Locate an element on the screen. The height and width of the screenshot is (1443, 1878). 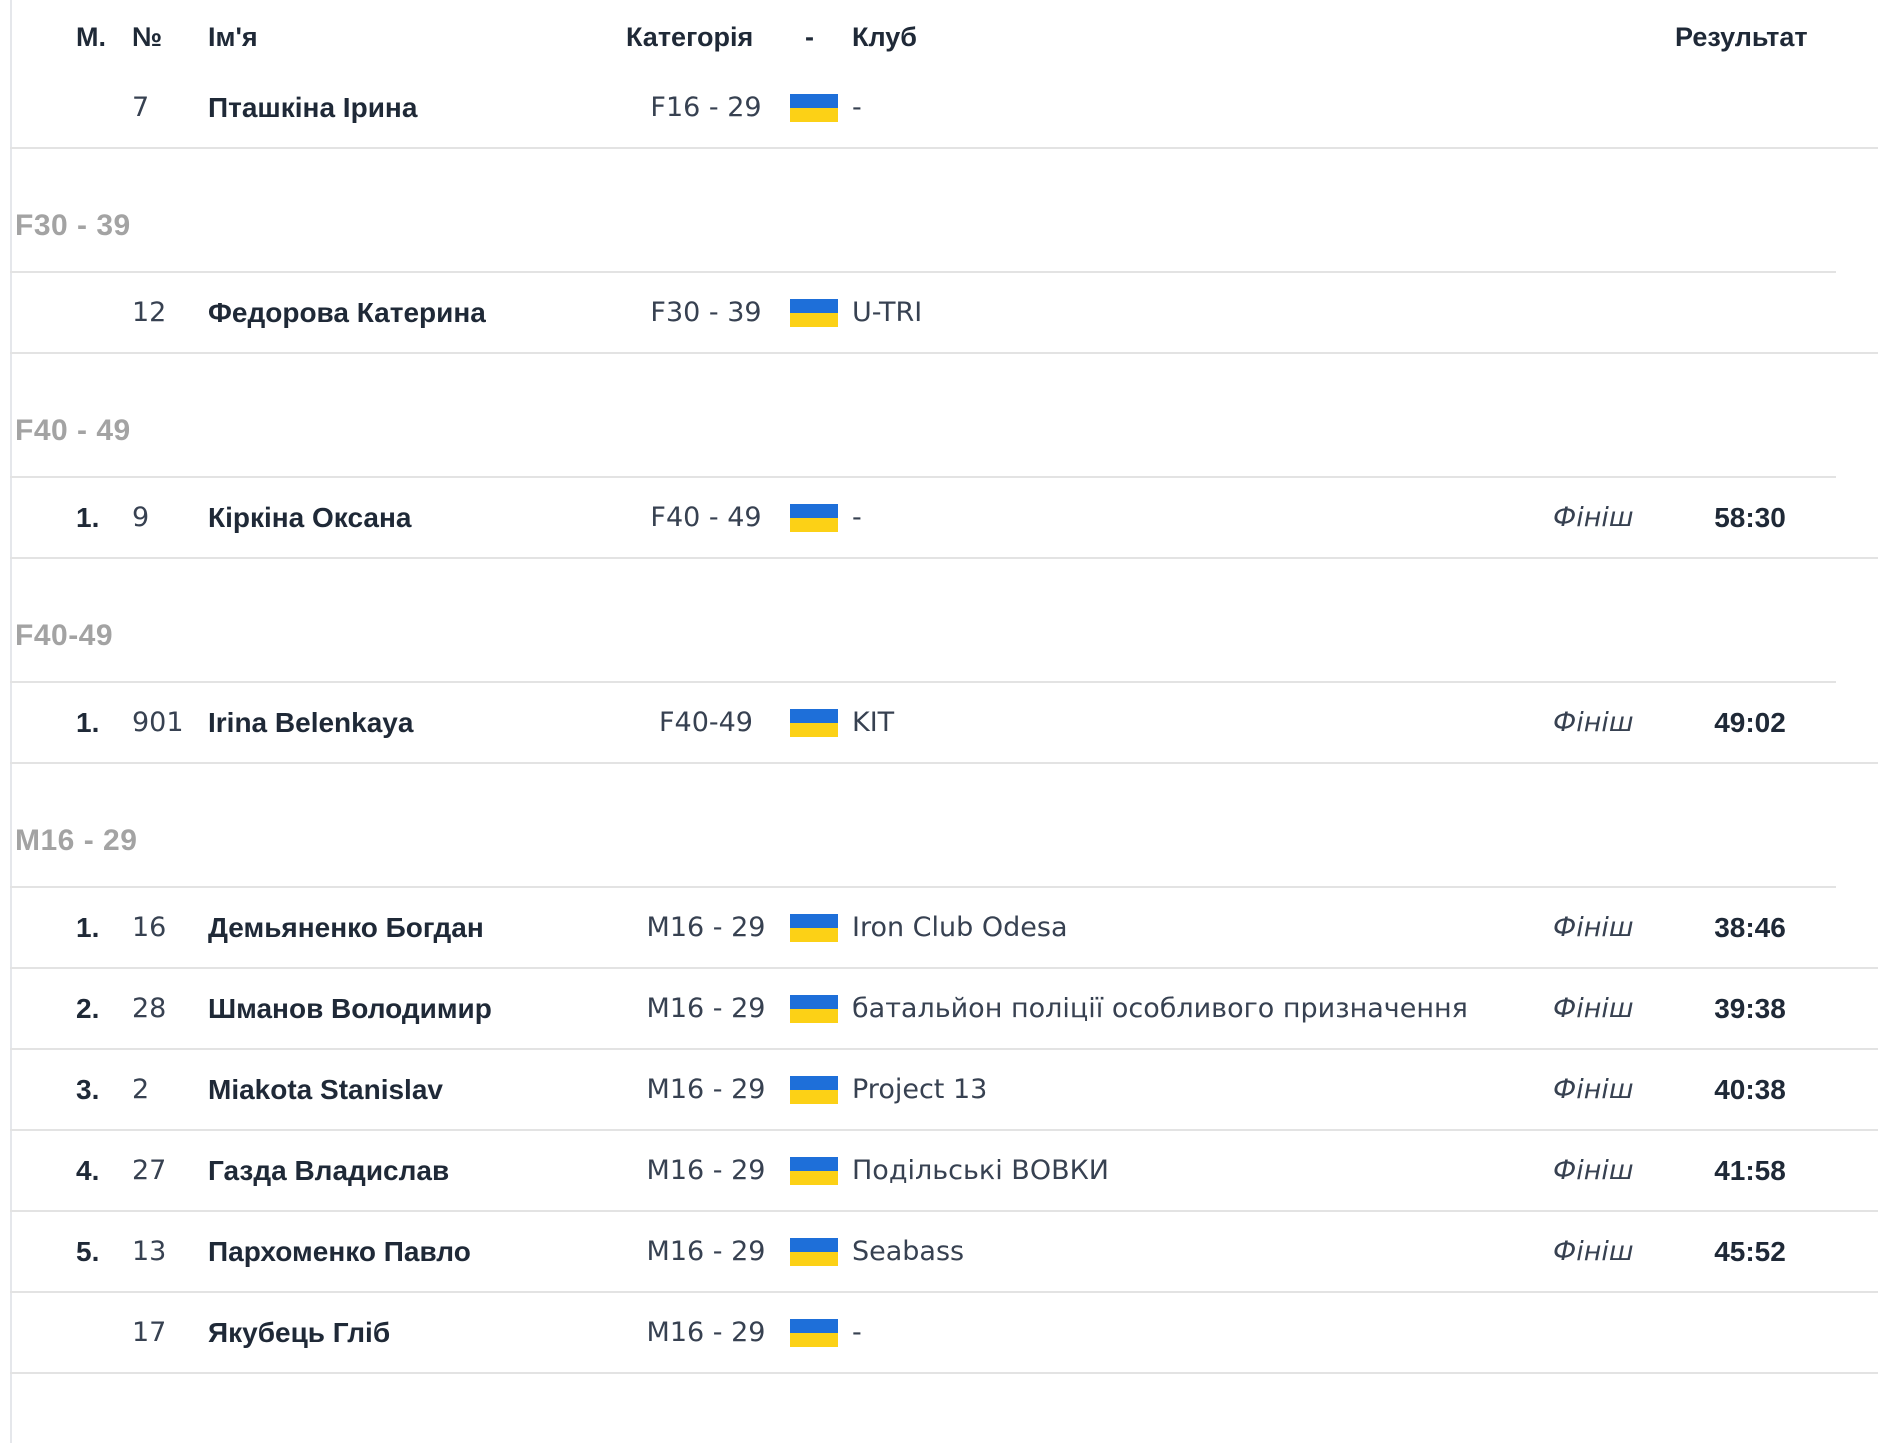
club-cell: Iron Club Odesa is located at coordinates (960, 927).